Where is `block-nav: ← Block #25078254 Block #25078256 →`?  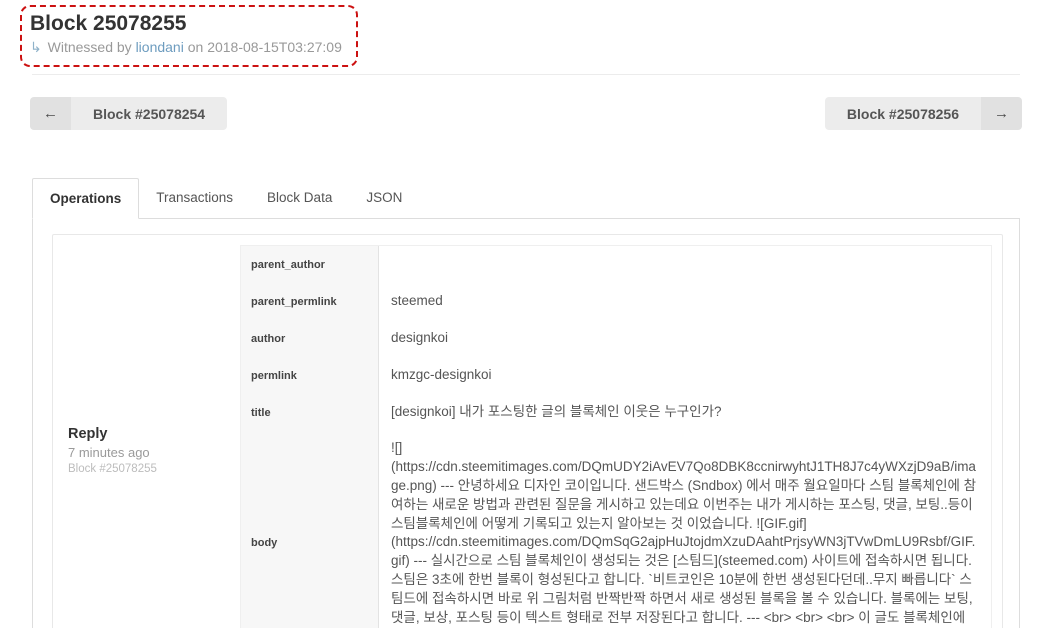
block-nav: ← Block #25078254 Block #25078256 → is located at coordinates (526, 113).